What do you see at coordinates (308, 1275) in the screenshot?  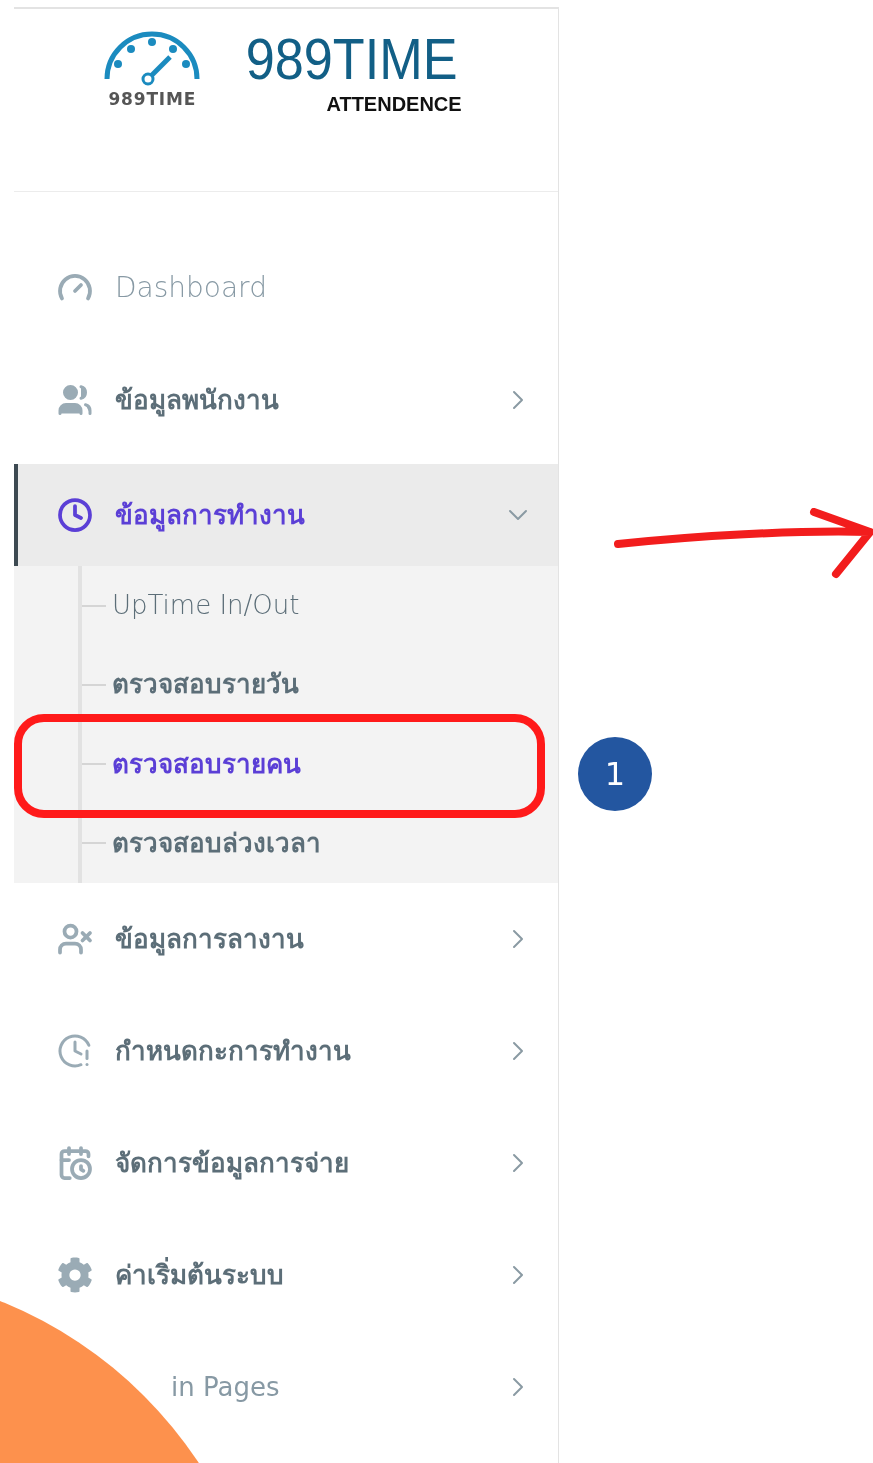 I see `menu-item: ค่าเริ่มต้นระบบ` at bounding box center [308, 1275].